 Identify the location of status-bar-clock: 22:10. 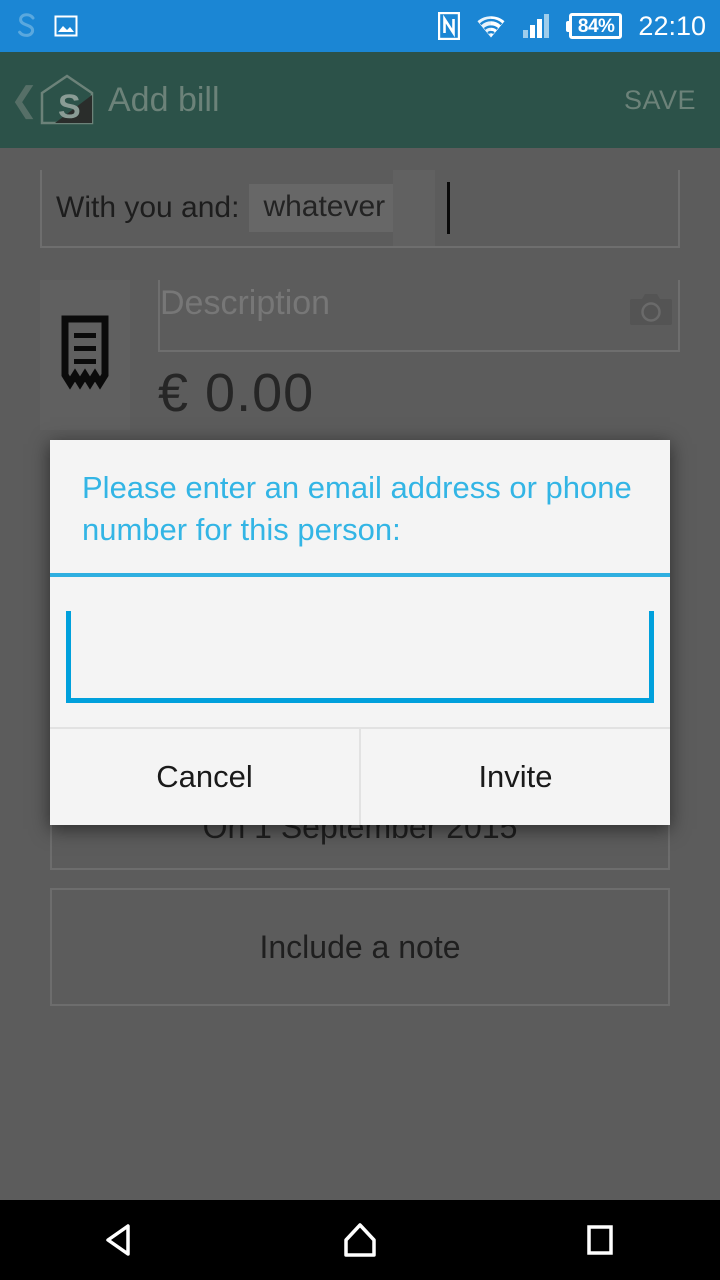
(672, 25).